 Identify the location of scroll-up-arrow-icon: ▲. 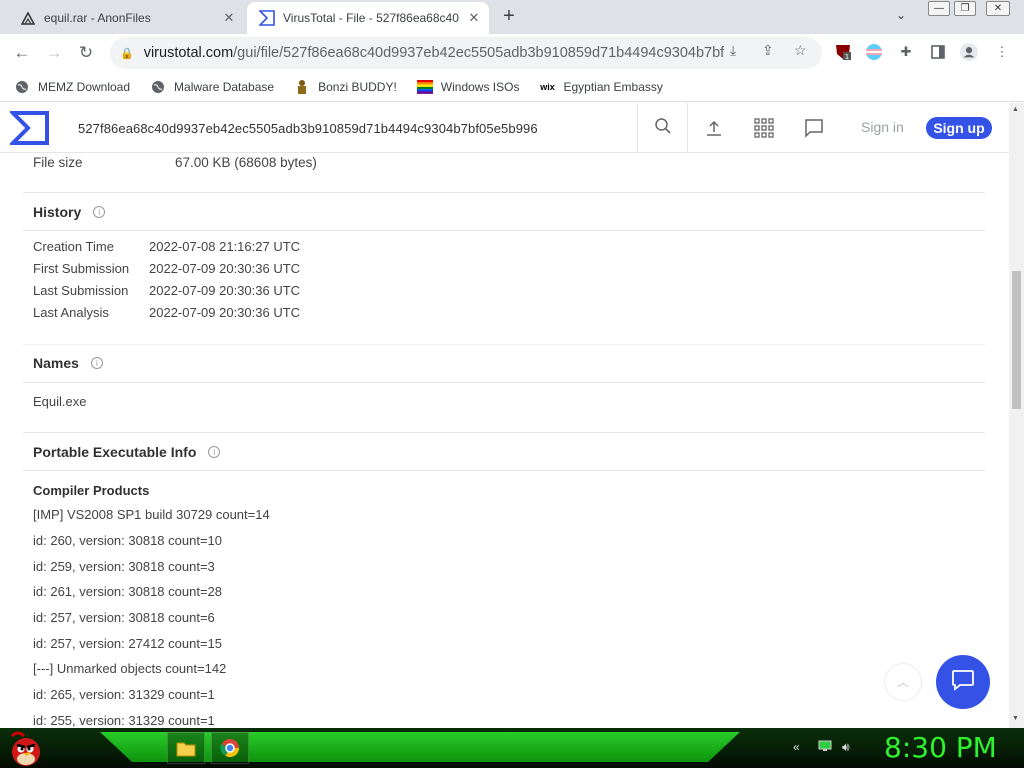
(1015, 109).